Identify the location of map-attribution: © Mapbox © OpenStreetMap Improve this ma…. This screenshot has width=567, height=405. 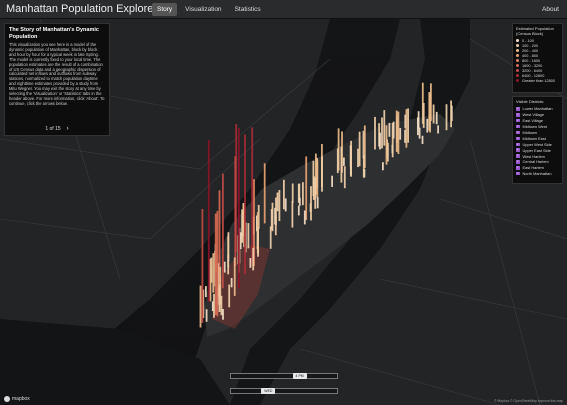
(528, 401).